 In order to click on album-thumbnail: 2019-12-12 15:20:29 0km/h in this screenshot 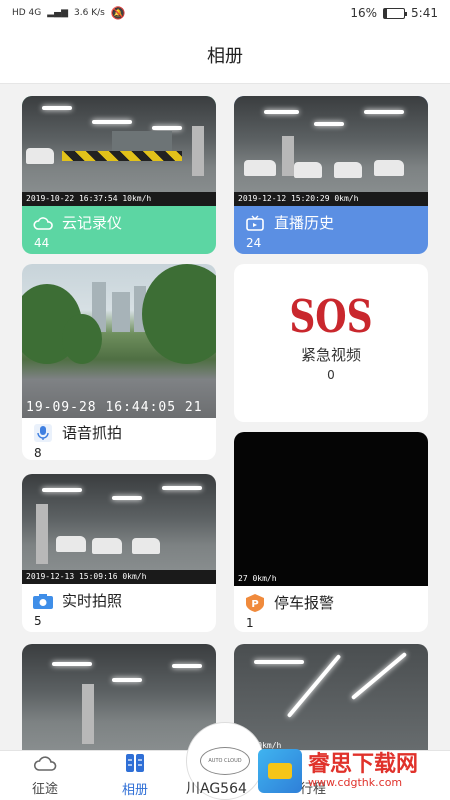, I will do `click(331, 151)`.